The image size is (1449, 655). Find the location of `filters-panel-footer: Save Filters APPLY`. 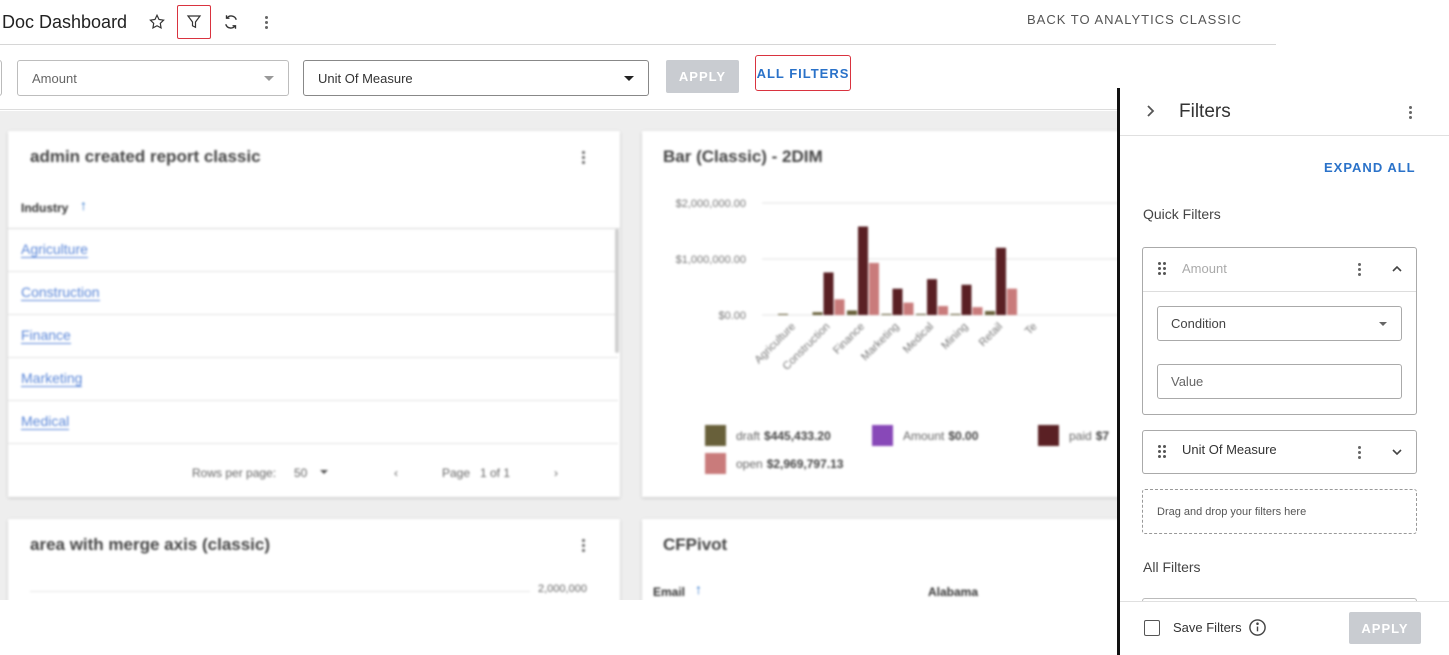

filters-panel-footer: Save Filters APPLY is located at coordinates (1284, 628).